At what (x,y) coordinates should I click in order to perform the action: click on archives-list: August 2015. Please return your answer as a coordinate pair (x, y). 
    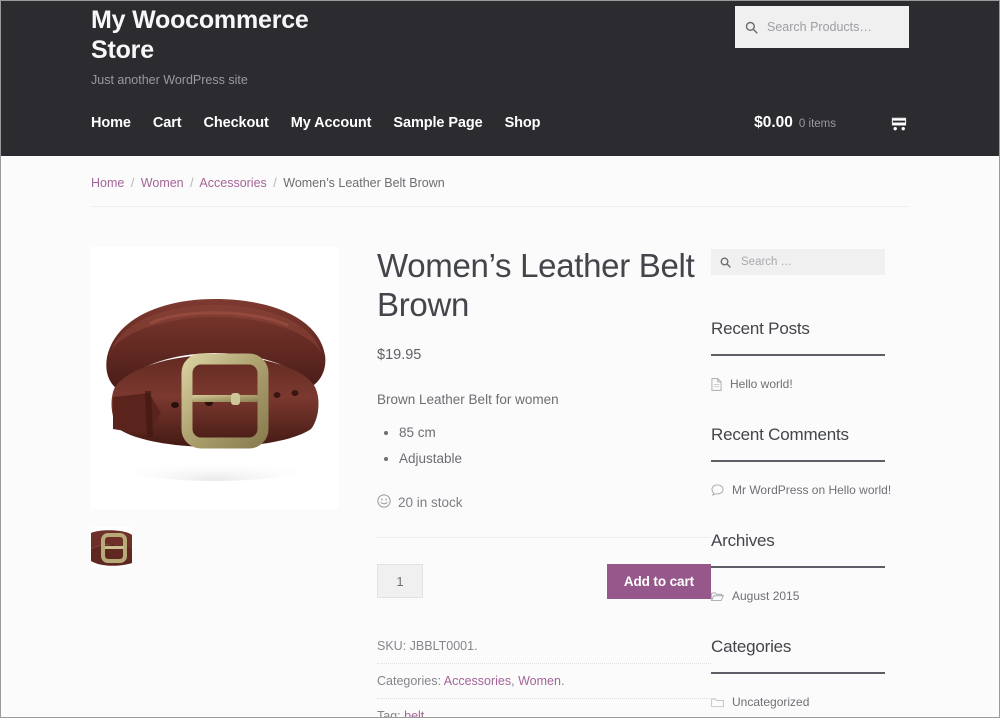
    Looking at the image, I should click on (810, 596).